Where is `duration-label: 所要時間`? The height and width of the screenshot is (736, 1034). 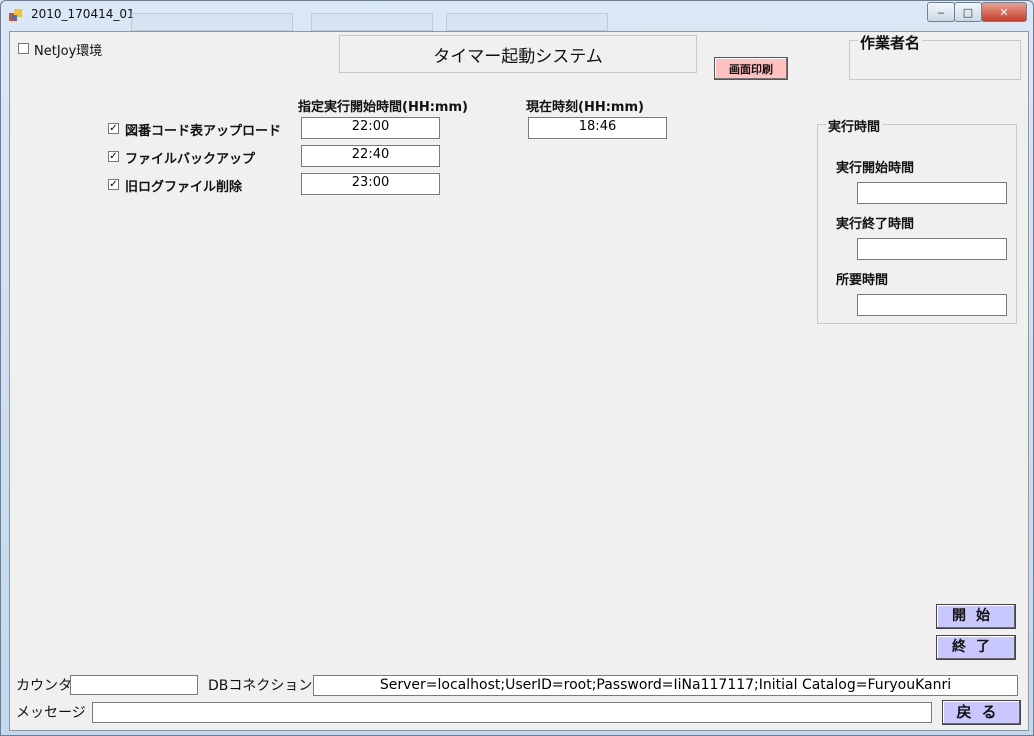 duration-label: 所要時間 is located at coordinates (862, 280).